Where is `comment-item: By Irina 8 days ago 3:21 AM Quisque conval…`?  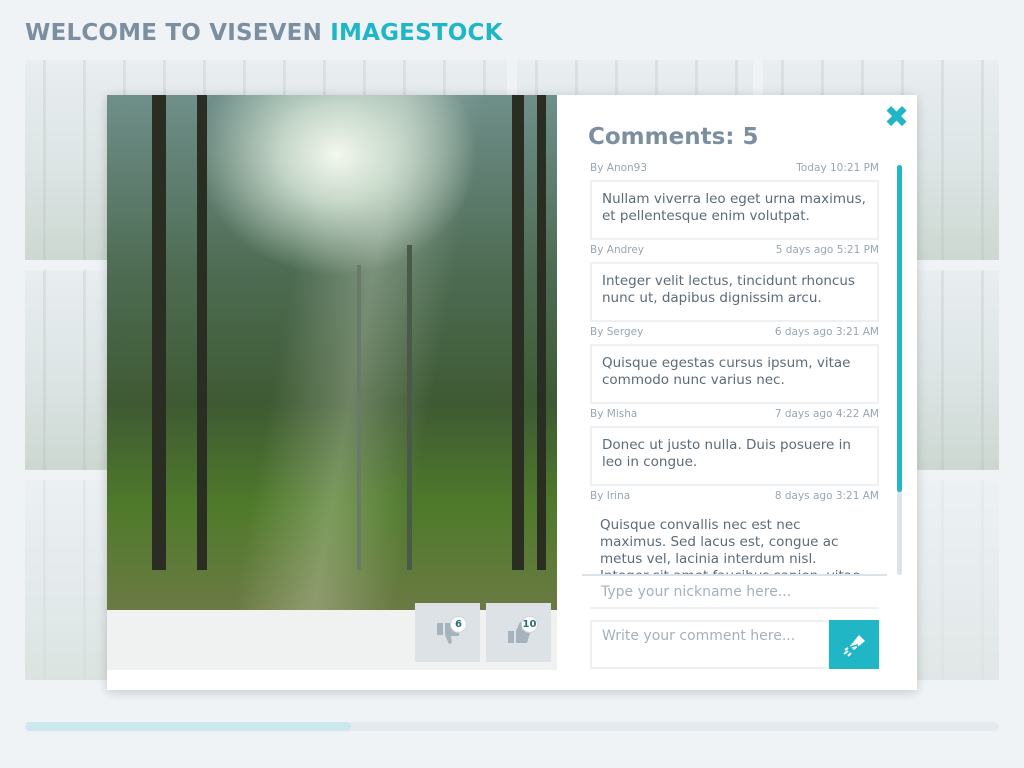
comment-item: By Irina 8 days ago 3:21 AM Quisque conval… is located at coordinates (734, 532).